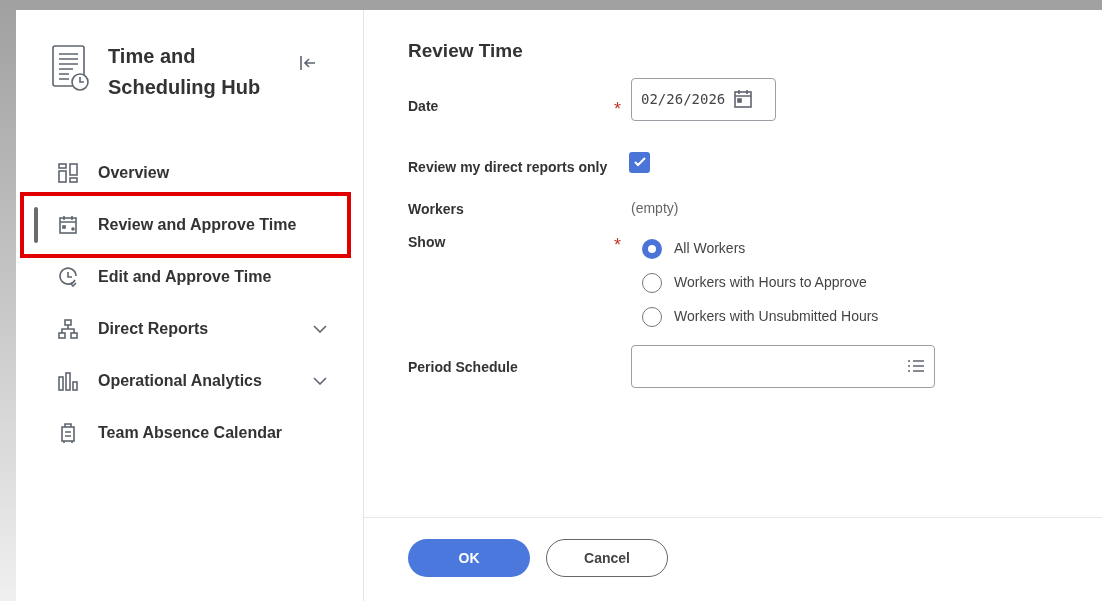 The image size is (1102, 601). I want to click on nav-item: Edit and Approve Time, so click(189, 277).